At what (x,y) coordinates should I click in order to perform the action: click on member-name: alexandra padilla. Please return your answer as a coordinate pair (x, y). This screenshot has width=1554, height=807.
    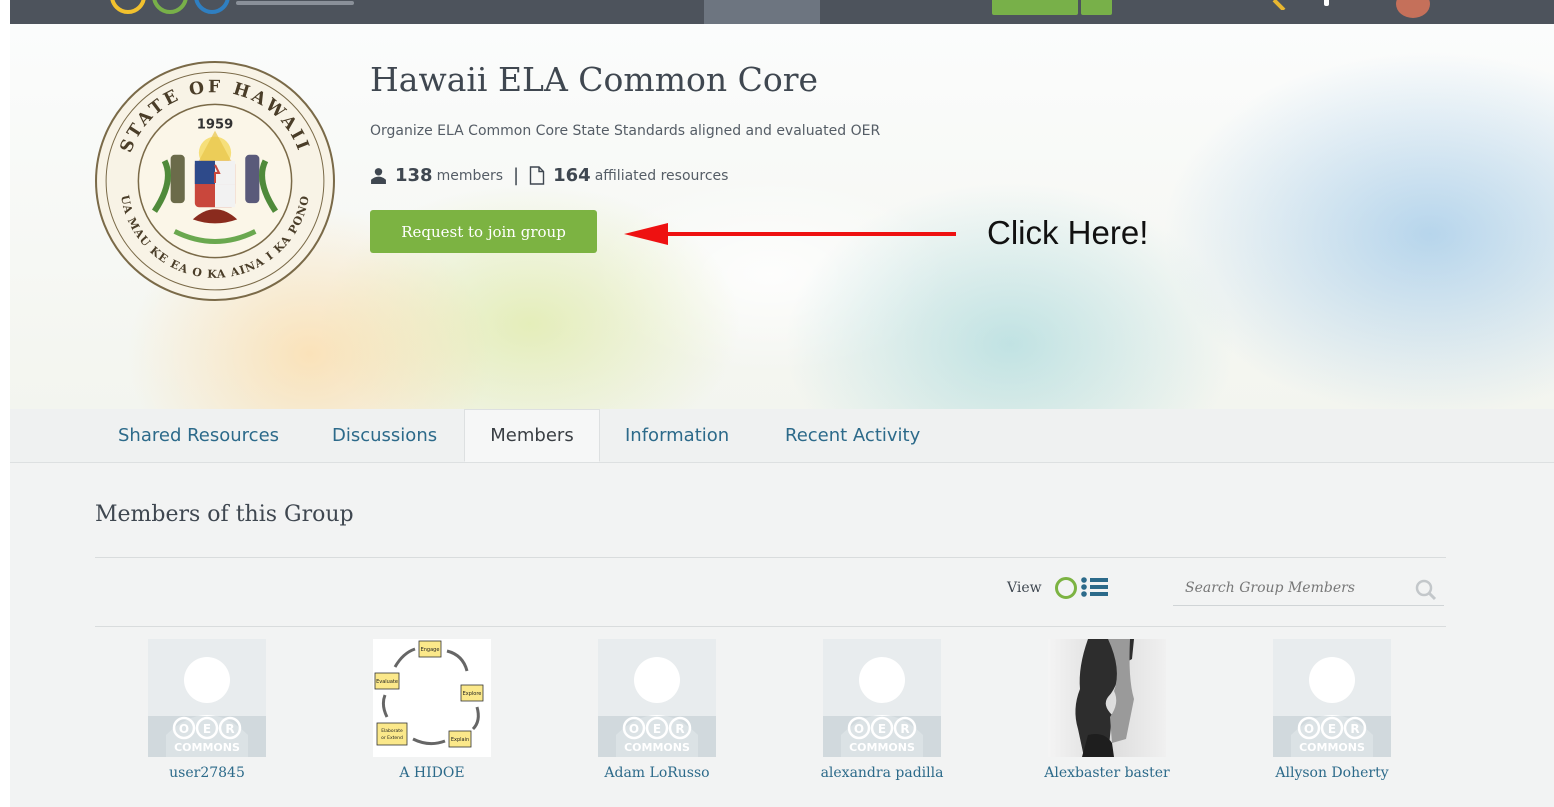
    Looking at the image, I should click on (882, 773).